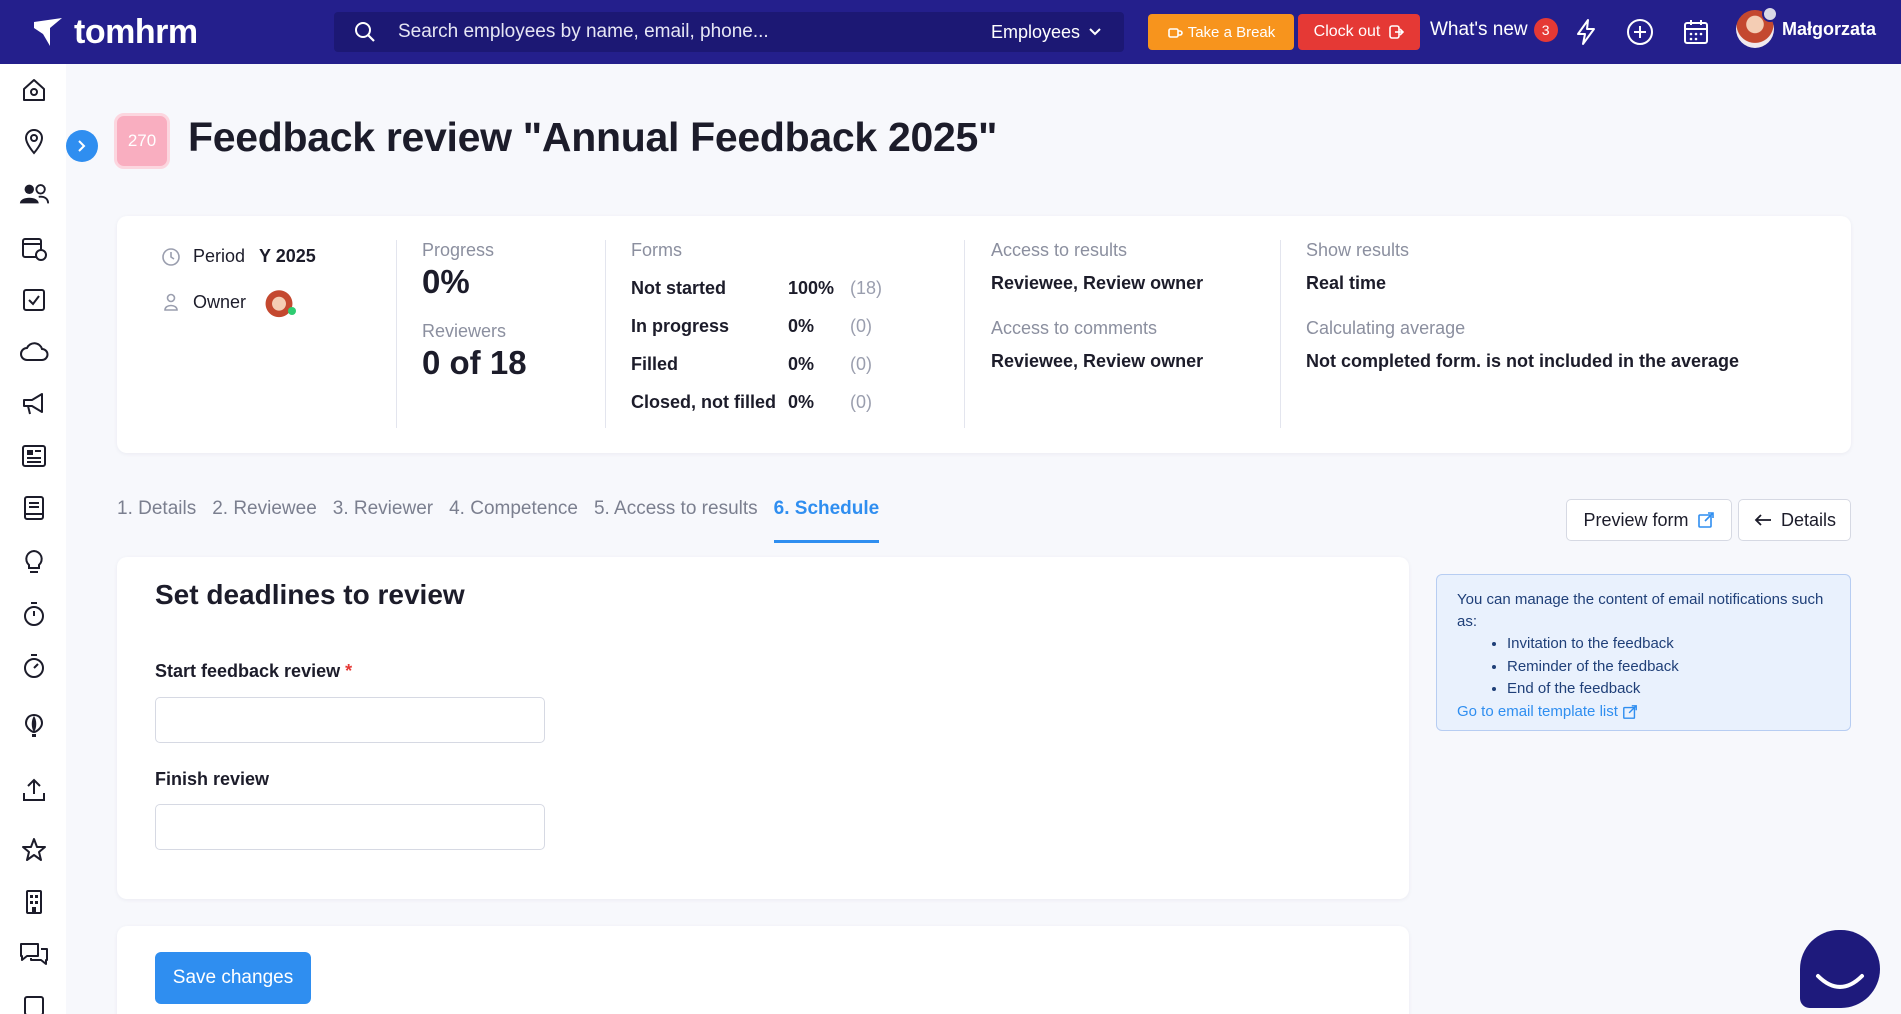 Image resolution: width=1901 pixels, height=1014 pixels. What do you see at coordinates (593, 137) in the screenshot?
I see `page-title: Feedback review "Annual Feedback 2025"` at bounding box center [593, 137].